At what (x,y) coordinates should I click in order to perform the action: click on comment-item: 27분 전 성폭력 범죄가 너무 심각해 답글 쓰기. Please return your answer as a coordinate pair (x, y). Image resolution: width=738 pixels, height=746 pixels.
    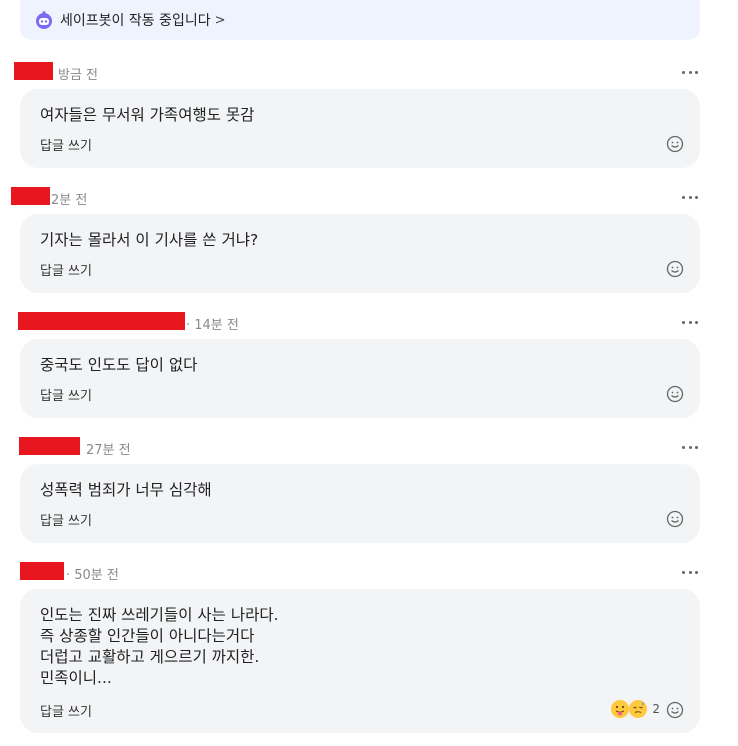
    Looking at the image, I should click on (369, 490).